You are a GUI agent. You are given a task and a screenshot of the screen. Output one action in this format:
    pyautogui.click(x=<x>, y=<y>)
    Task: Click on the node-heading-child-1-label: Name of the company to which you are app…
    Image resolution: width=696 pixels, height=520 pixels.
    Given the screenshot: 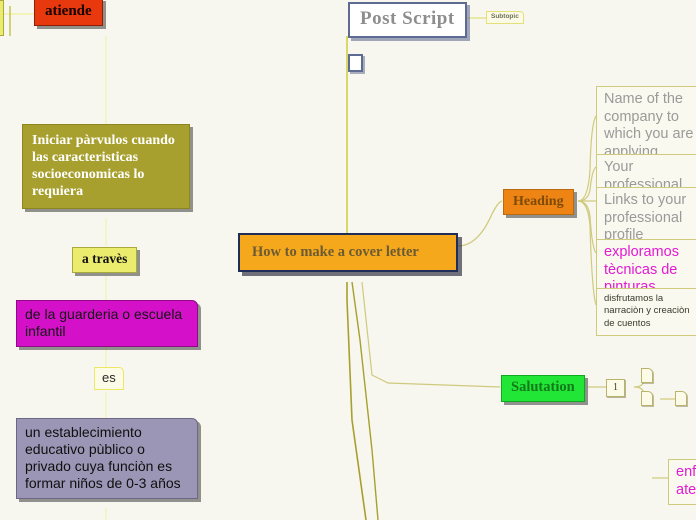 What is the action you would take?
    pyautogui.click(x=649, y=126)
    